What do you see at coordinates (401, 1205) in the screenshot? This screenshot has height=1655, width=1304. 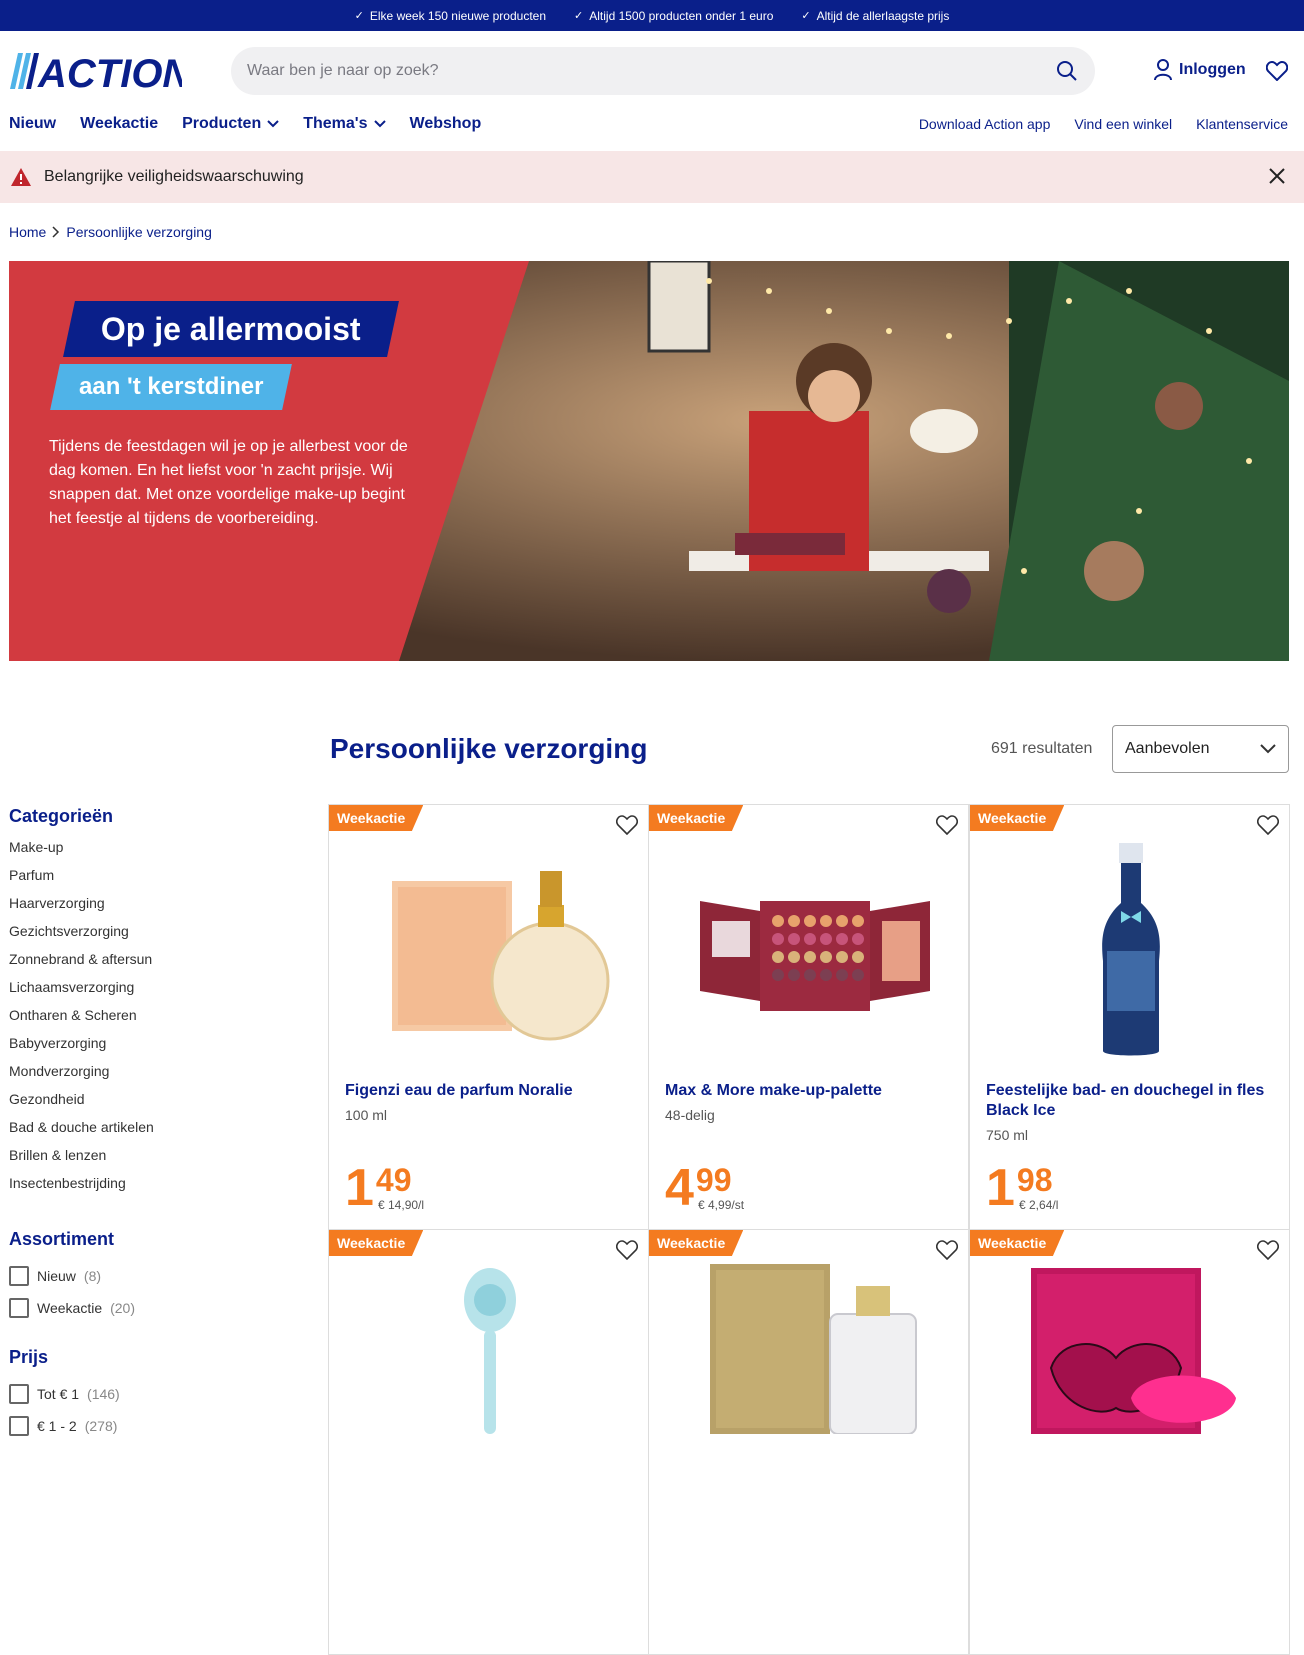 I see `unit-price: € 14,90/l` at bounding box center [401, 1205].